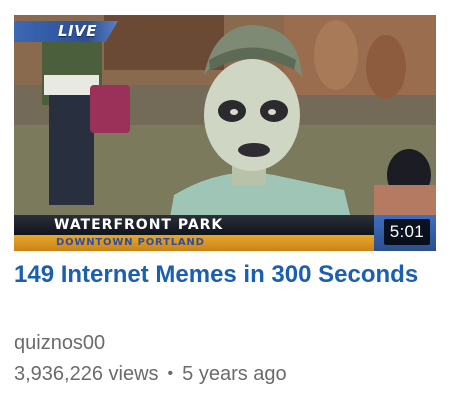 The height and width of the screenshot is (400, 449). Describe the element at coordinates (77, 31) in the screenshot. I see `live-badge-label: LIVE` at that location.